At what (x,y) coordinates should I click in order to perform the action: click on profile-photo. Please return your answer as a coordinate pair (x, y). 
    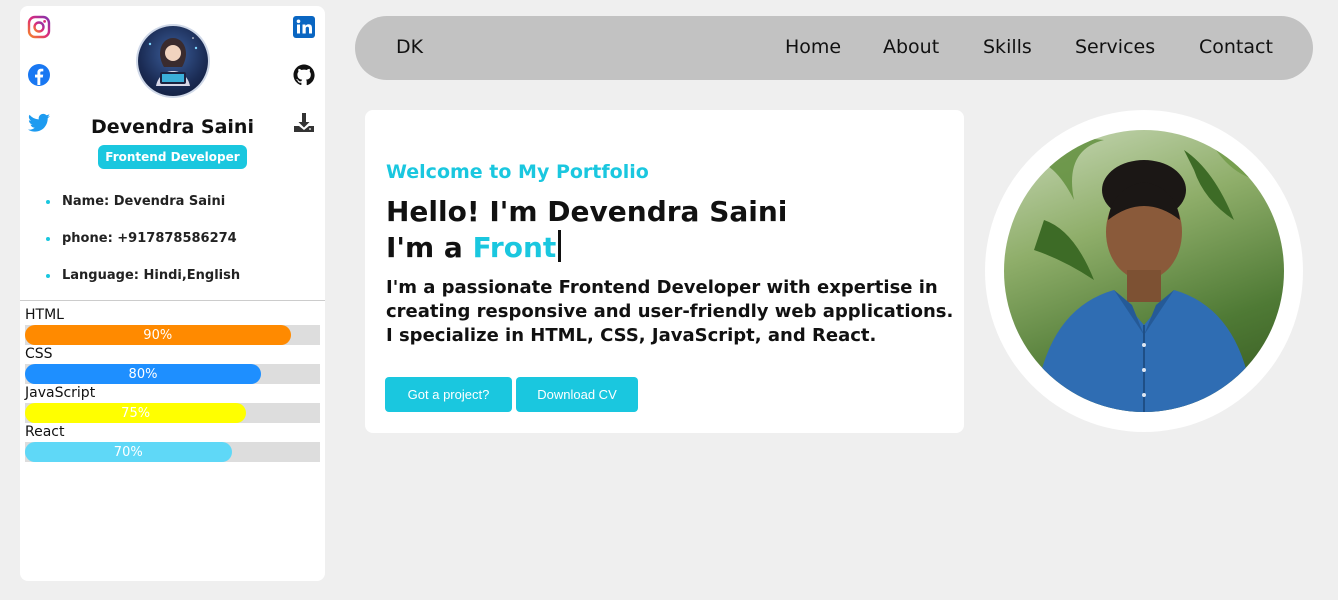
    Looking at the image, I should click on (1144, 271).